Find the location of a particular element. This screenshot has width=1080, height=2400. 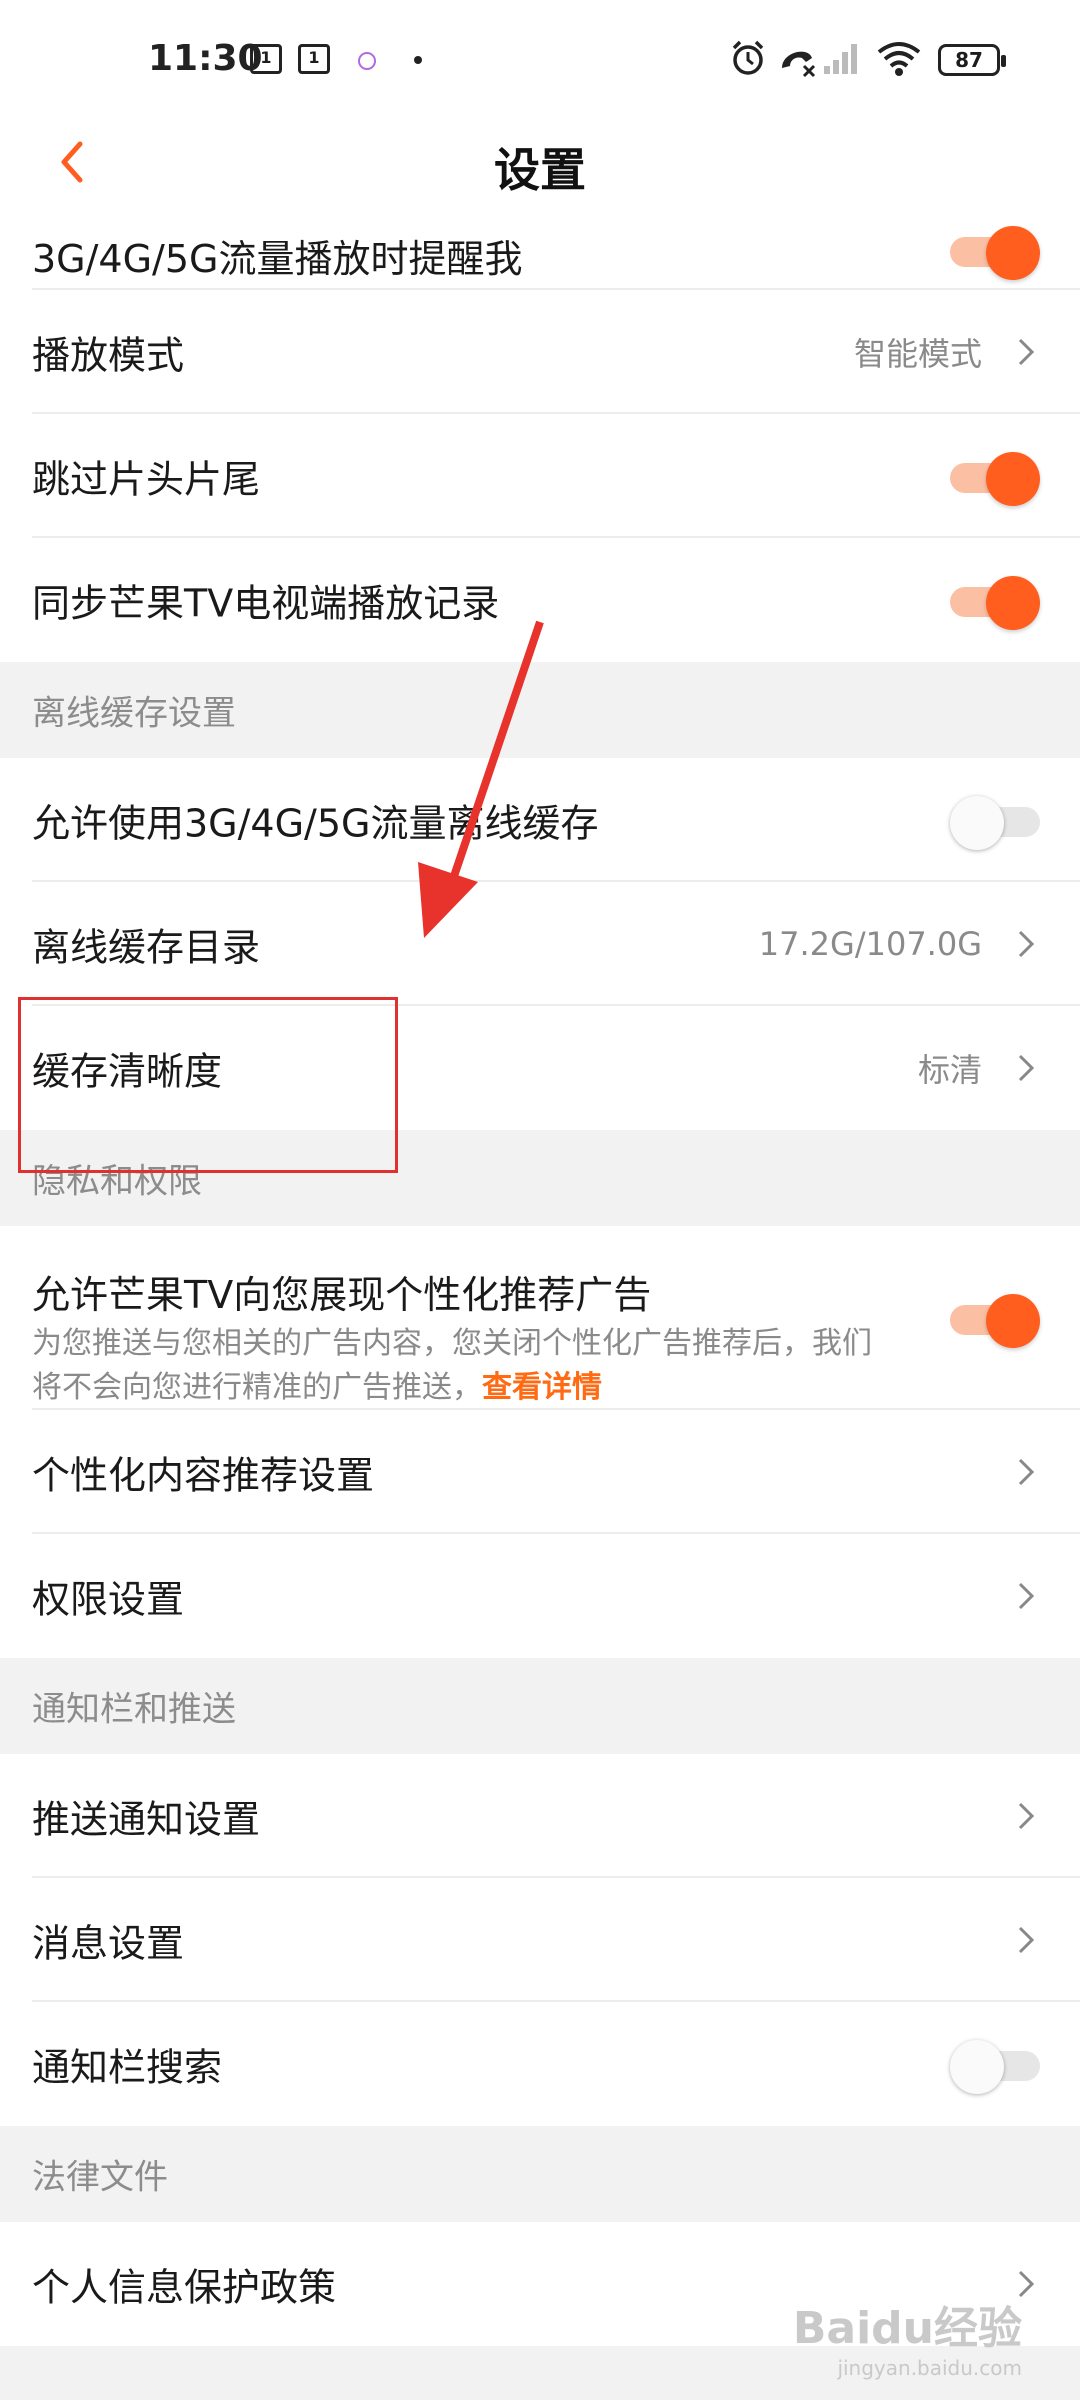

row-notif-search: 通知栏搜索 is located at coordinates (540, 2064).